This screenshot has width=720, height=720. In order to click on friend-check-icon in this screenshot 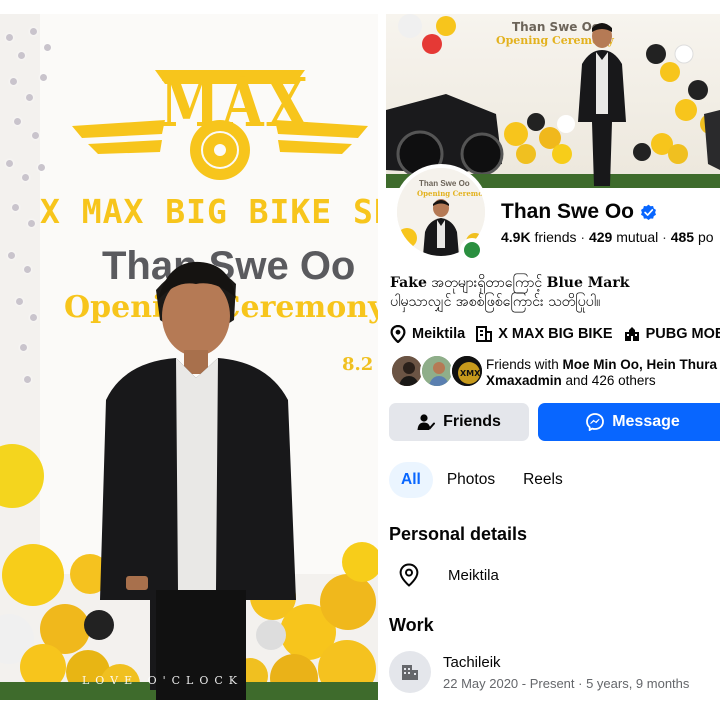, I will do `click(426, 422)`.